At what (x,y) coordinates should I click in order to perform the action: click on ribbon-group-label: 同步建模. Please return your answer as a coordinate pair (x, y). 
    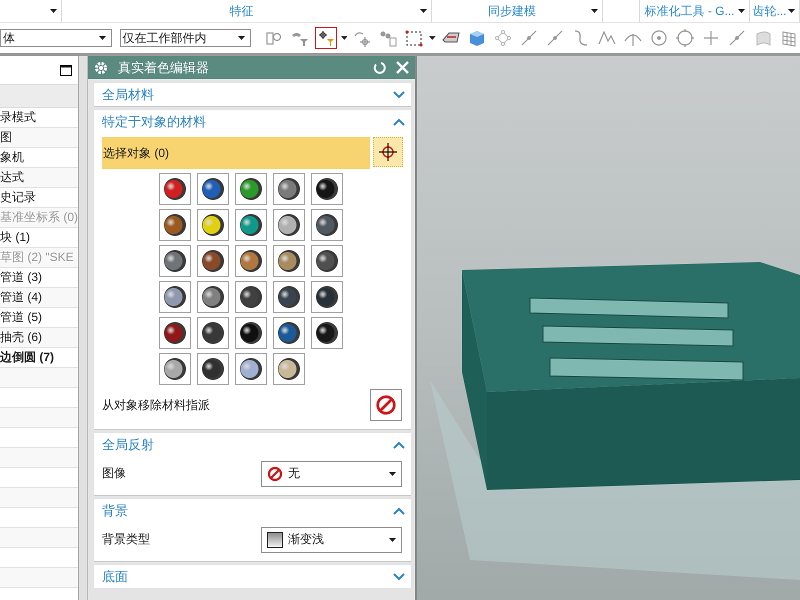
    Looking at the image, I should click on (512, 11).